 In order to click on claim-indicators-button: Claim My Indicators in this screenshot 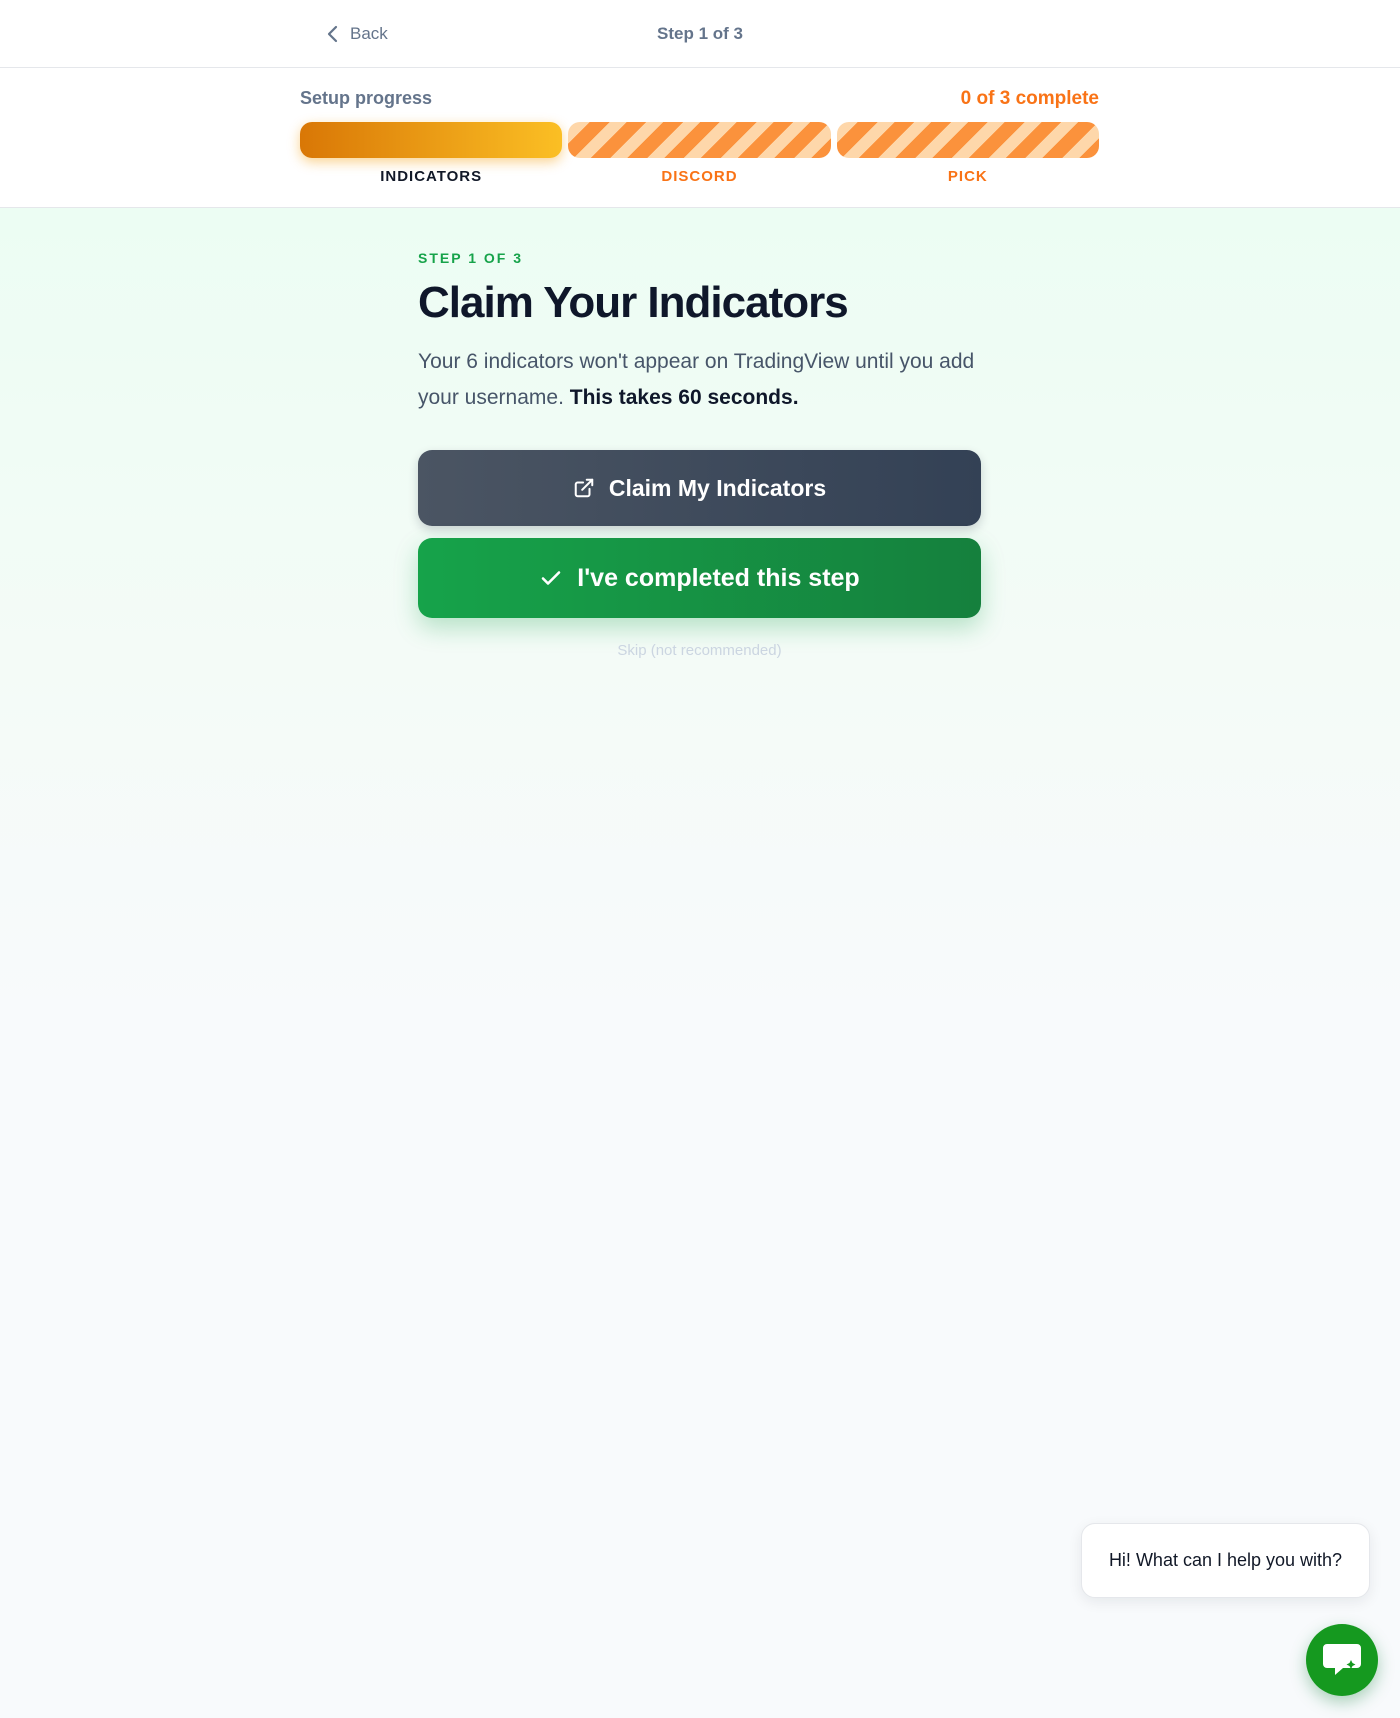, I will do `click(699, 488)`.